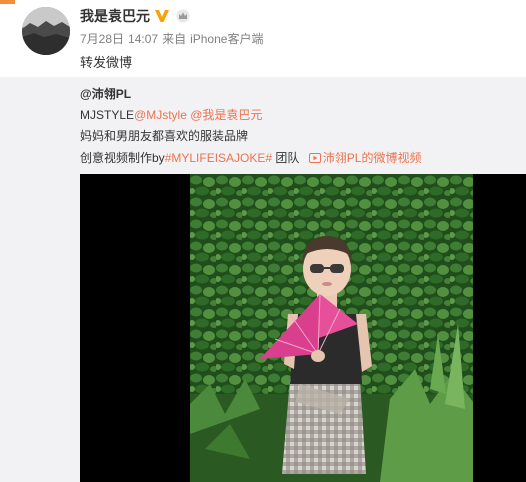 The image size is (526, 482). Describe the element at coordinates (107, 115) in the screenshot. I see `brand-text: MJSTYLE` at that location.